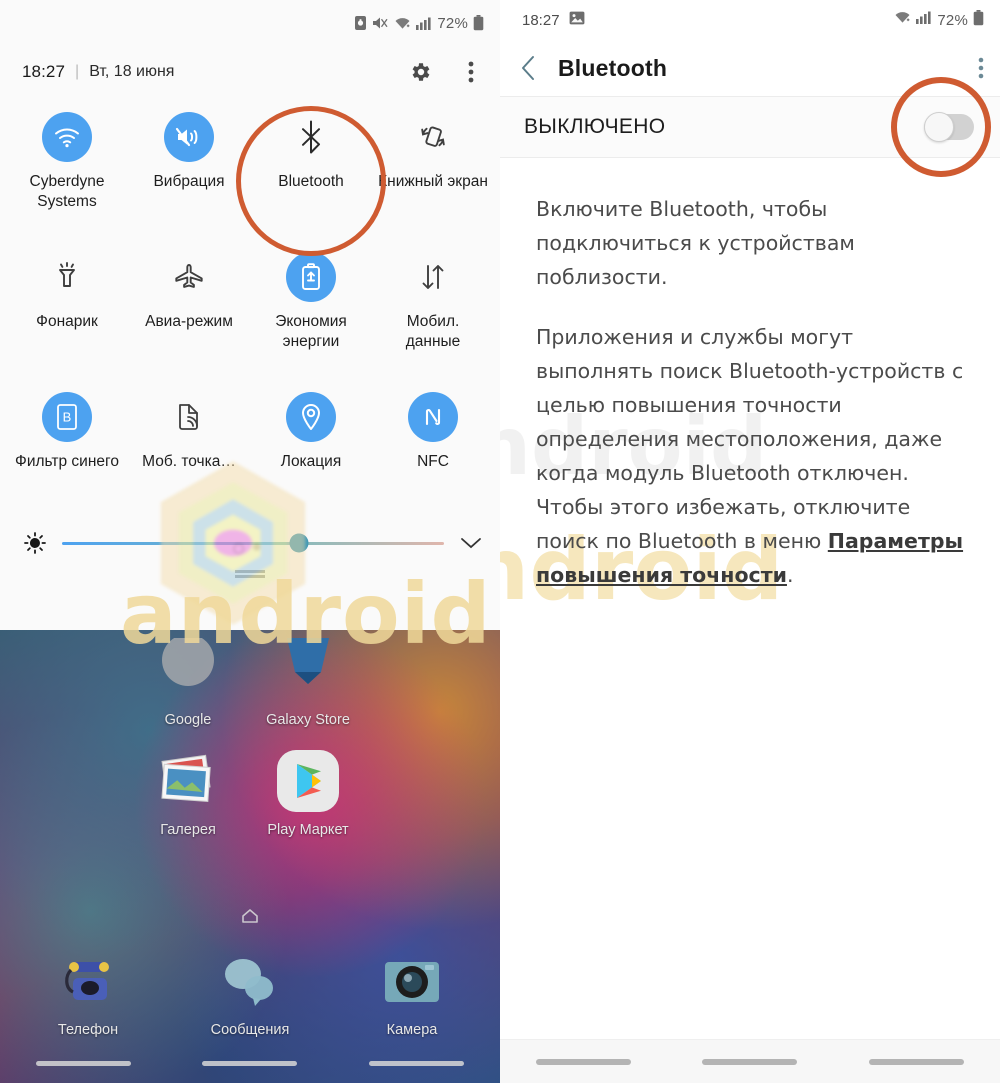 The width and height of the screenshot is (1000, 1083). What do you see at coordinates (412, 1030) in the screenshot?
I see `home-app-label: Камера` at bounding box center [412, 1030].